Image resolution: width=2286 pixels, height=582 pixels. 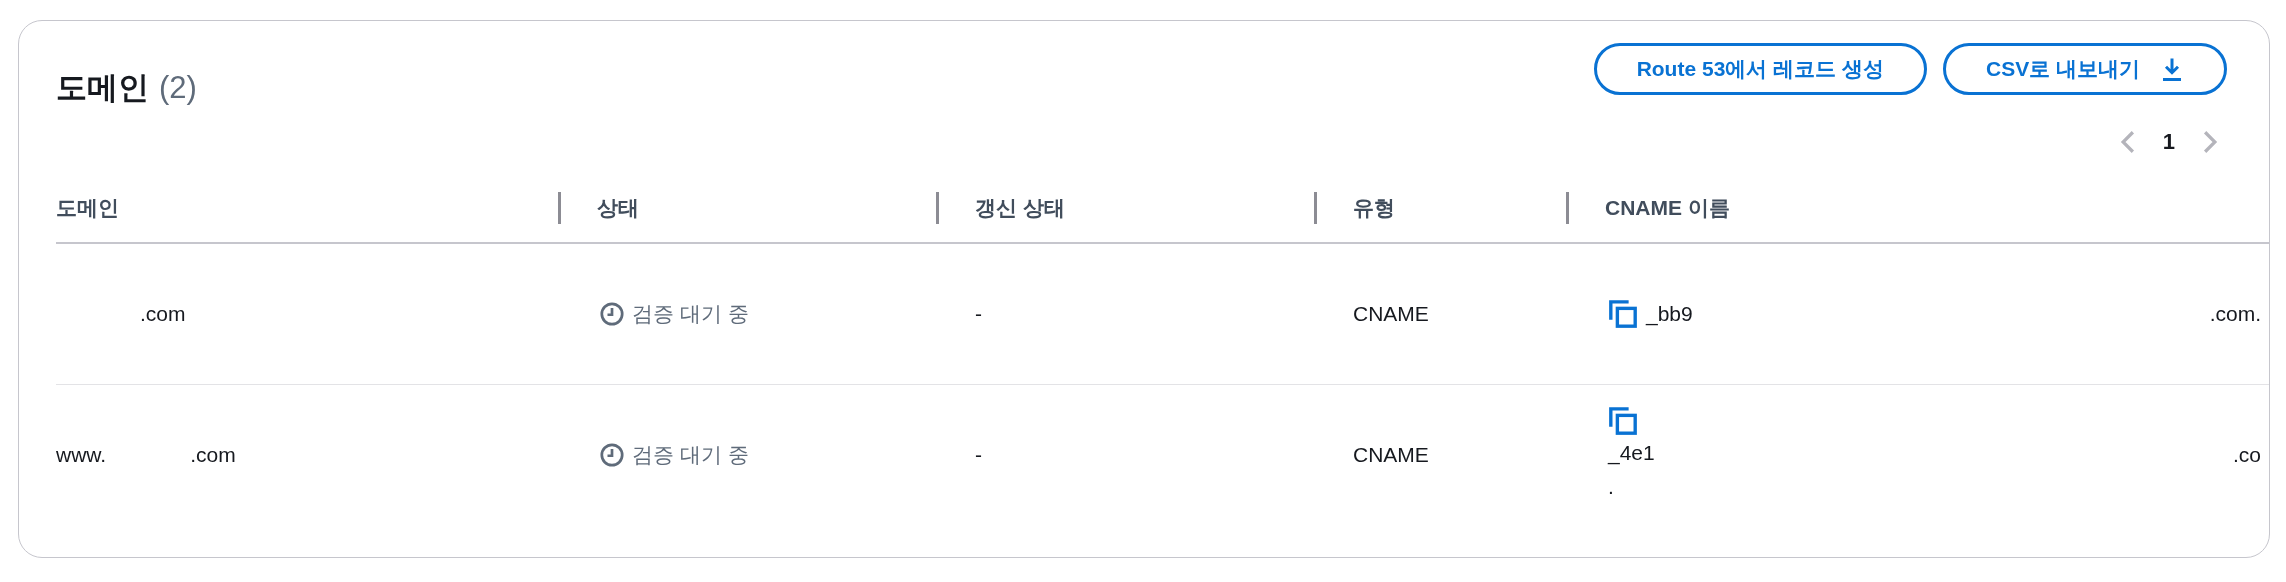 I want to click on cname-text: .co, so click(x=2247, y=455).